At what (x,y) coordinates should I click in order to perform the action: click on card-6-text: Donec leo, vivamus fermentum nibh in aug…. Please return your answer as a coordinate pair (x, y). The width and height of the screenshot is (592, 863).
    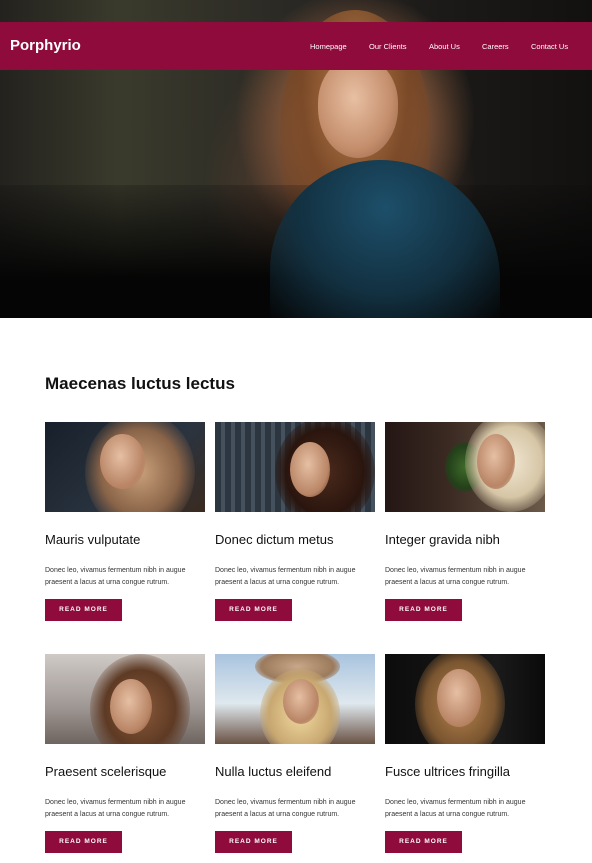
    Looking at the image, I should click on (455, 808).